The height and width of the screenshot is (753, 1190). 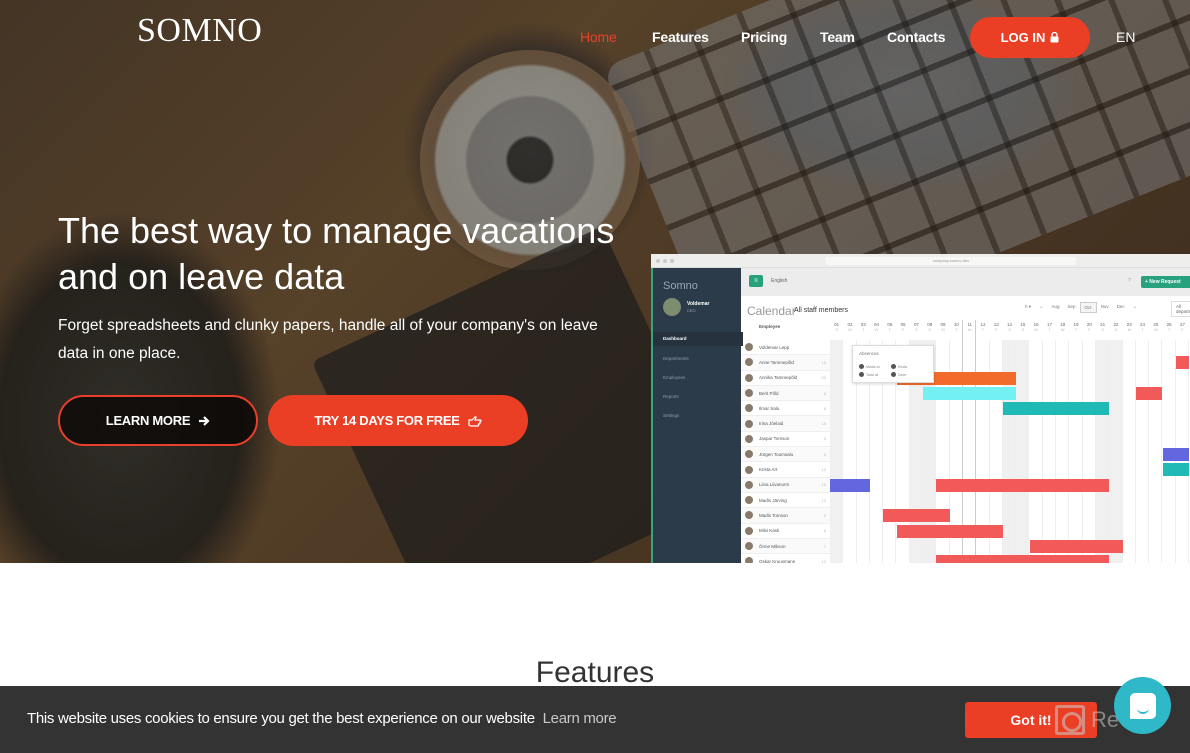 What do you see at coordinates (776, 454) in the screenshot?
I see `employee-name: Jürgen Toomsalu` at bounding box center [776, 454].